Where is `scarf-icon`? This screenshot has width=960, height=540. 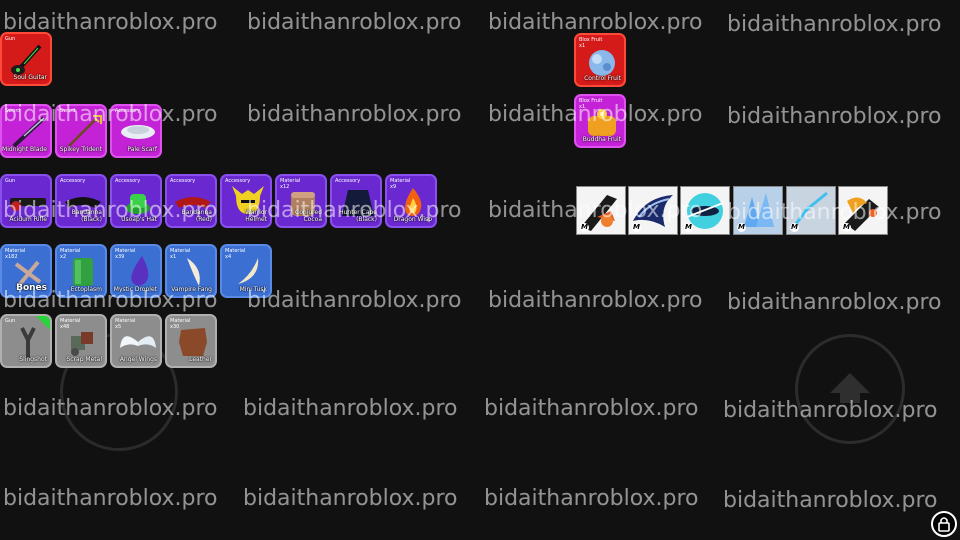
scarf-icon is located at coordinates (138, 132).